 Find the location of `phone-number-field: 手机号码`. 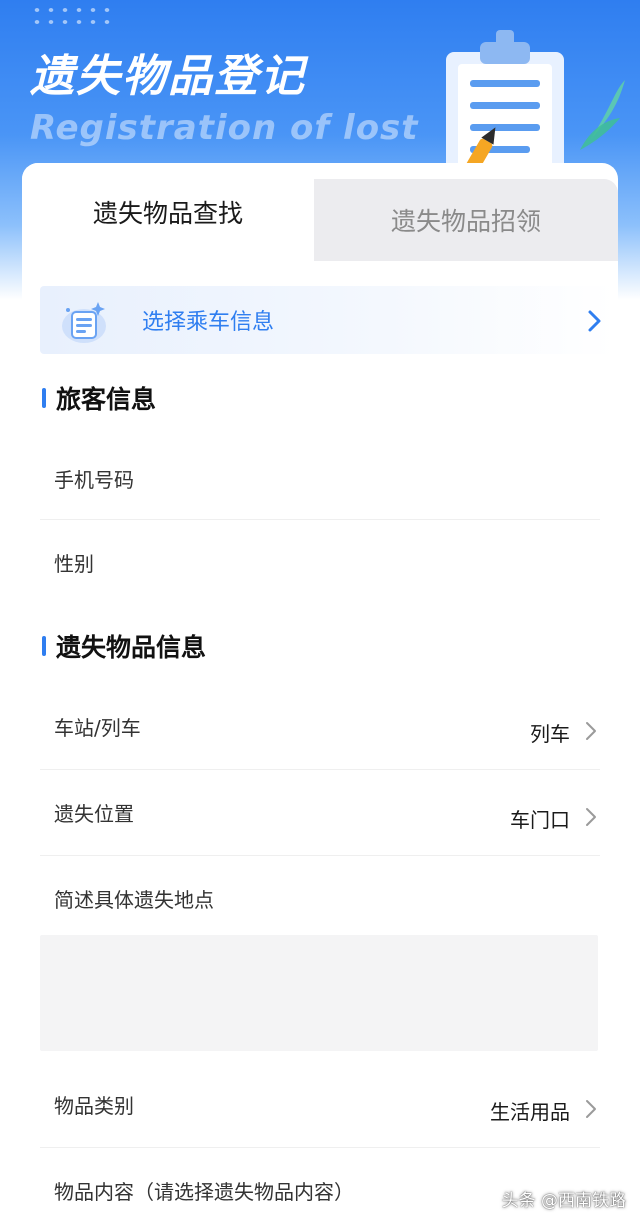

phone-number-field: 手机号码 is located at coordinates (320, 477).